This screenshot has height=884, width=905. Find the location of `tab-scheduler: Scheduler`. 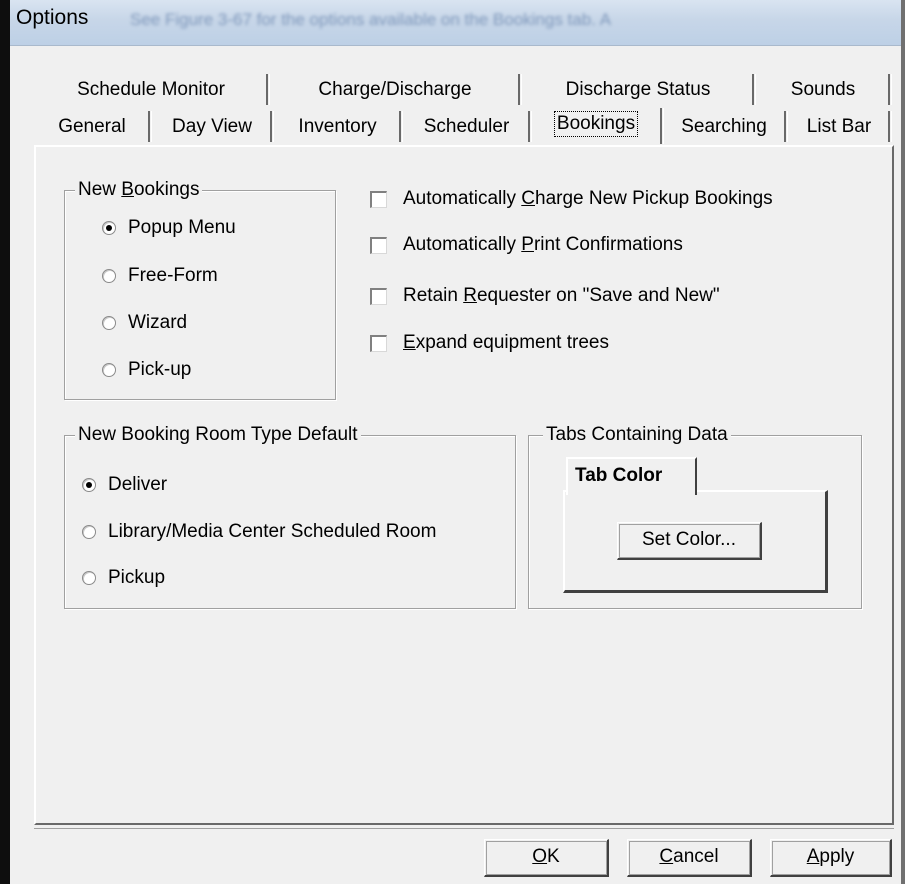

tab-scheduler: Scheduler is located at coordinates (468, 126).